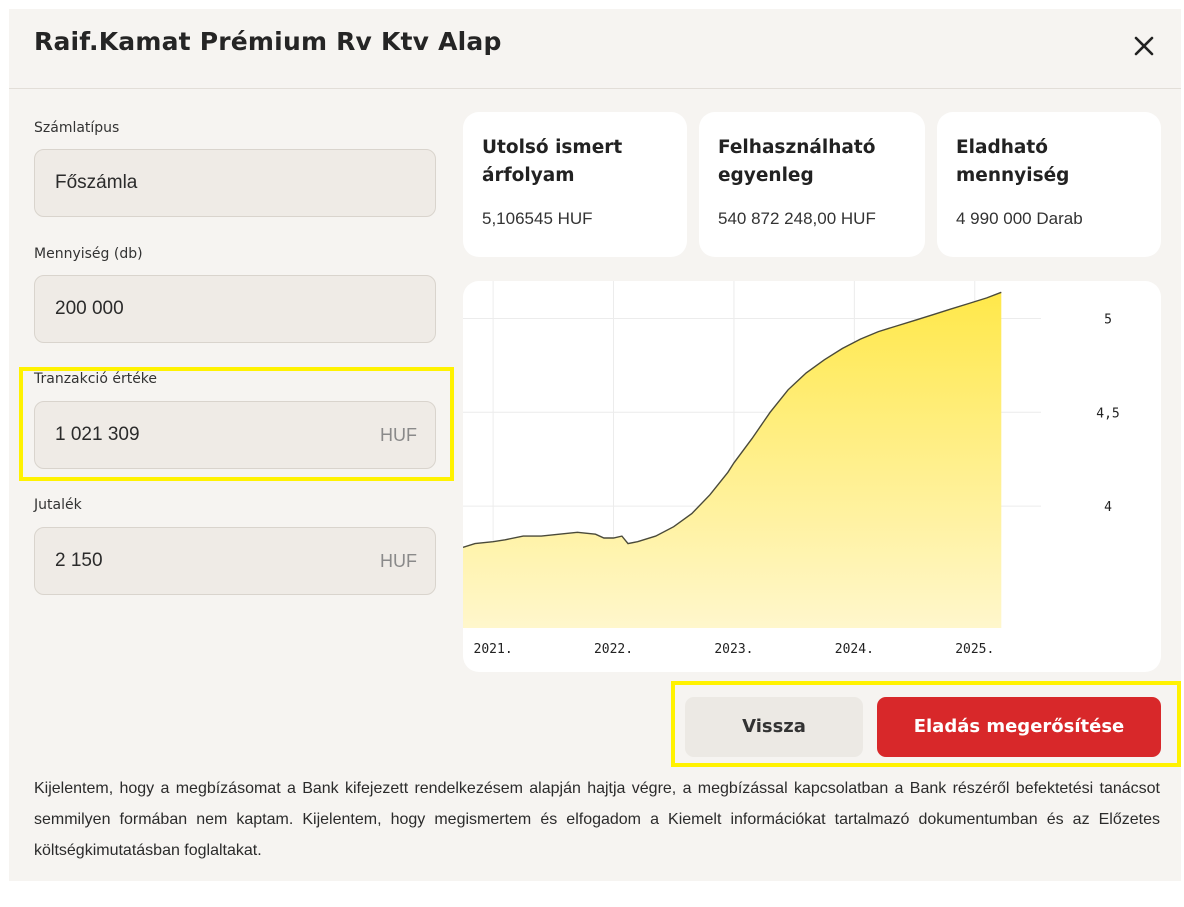 The height and width of the screenshot is (907, 1184). I want to click on sellable-quantity-value: 4 990 000 Darab, so click(1019, 218).